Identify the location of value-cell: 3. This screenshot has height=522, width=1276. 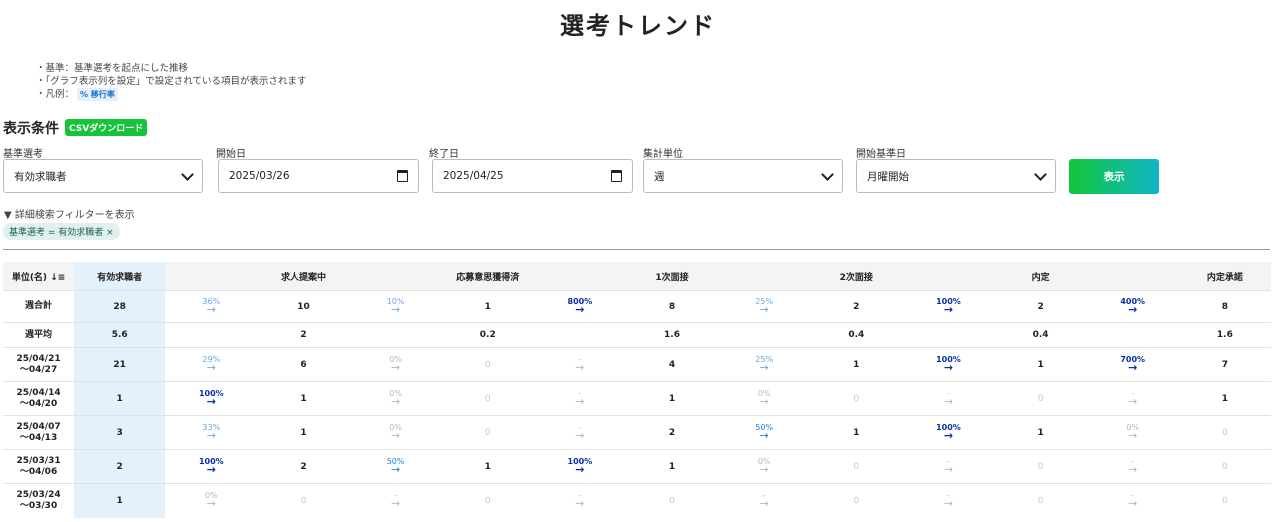
(120, 432).